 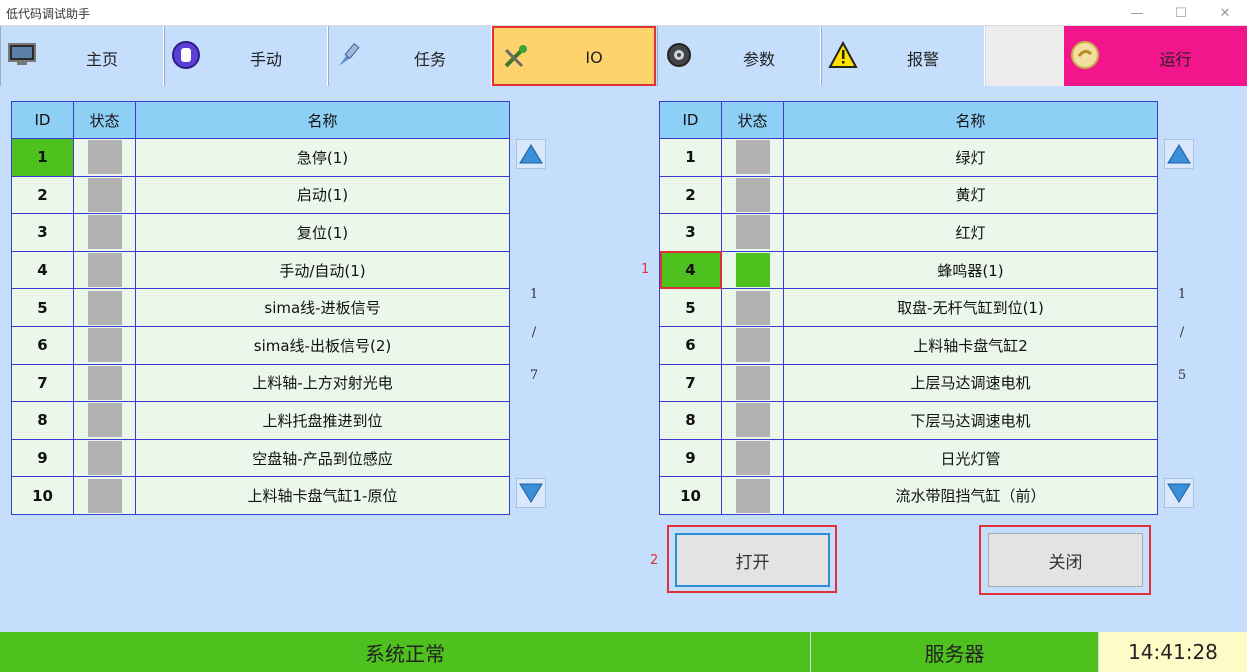 What do you see at coordinates (322, 307) in the screenshot?
I see `input-row-name: sima线-进板信号` at bounding box center [322, 307].